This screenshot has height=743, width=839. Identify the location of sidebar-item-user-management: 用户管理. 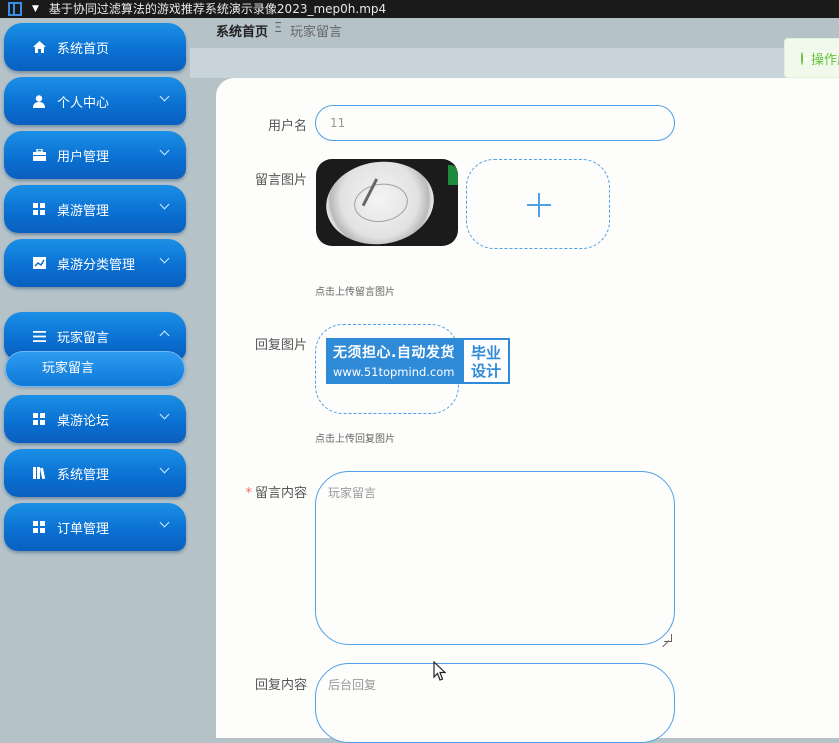
(95, 155).